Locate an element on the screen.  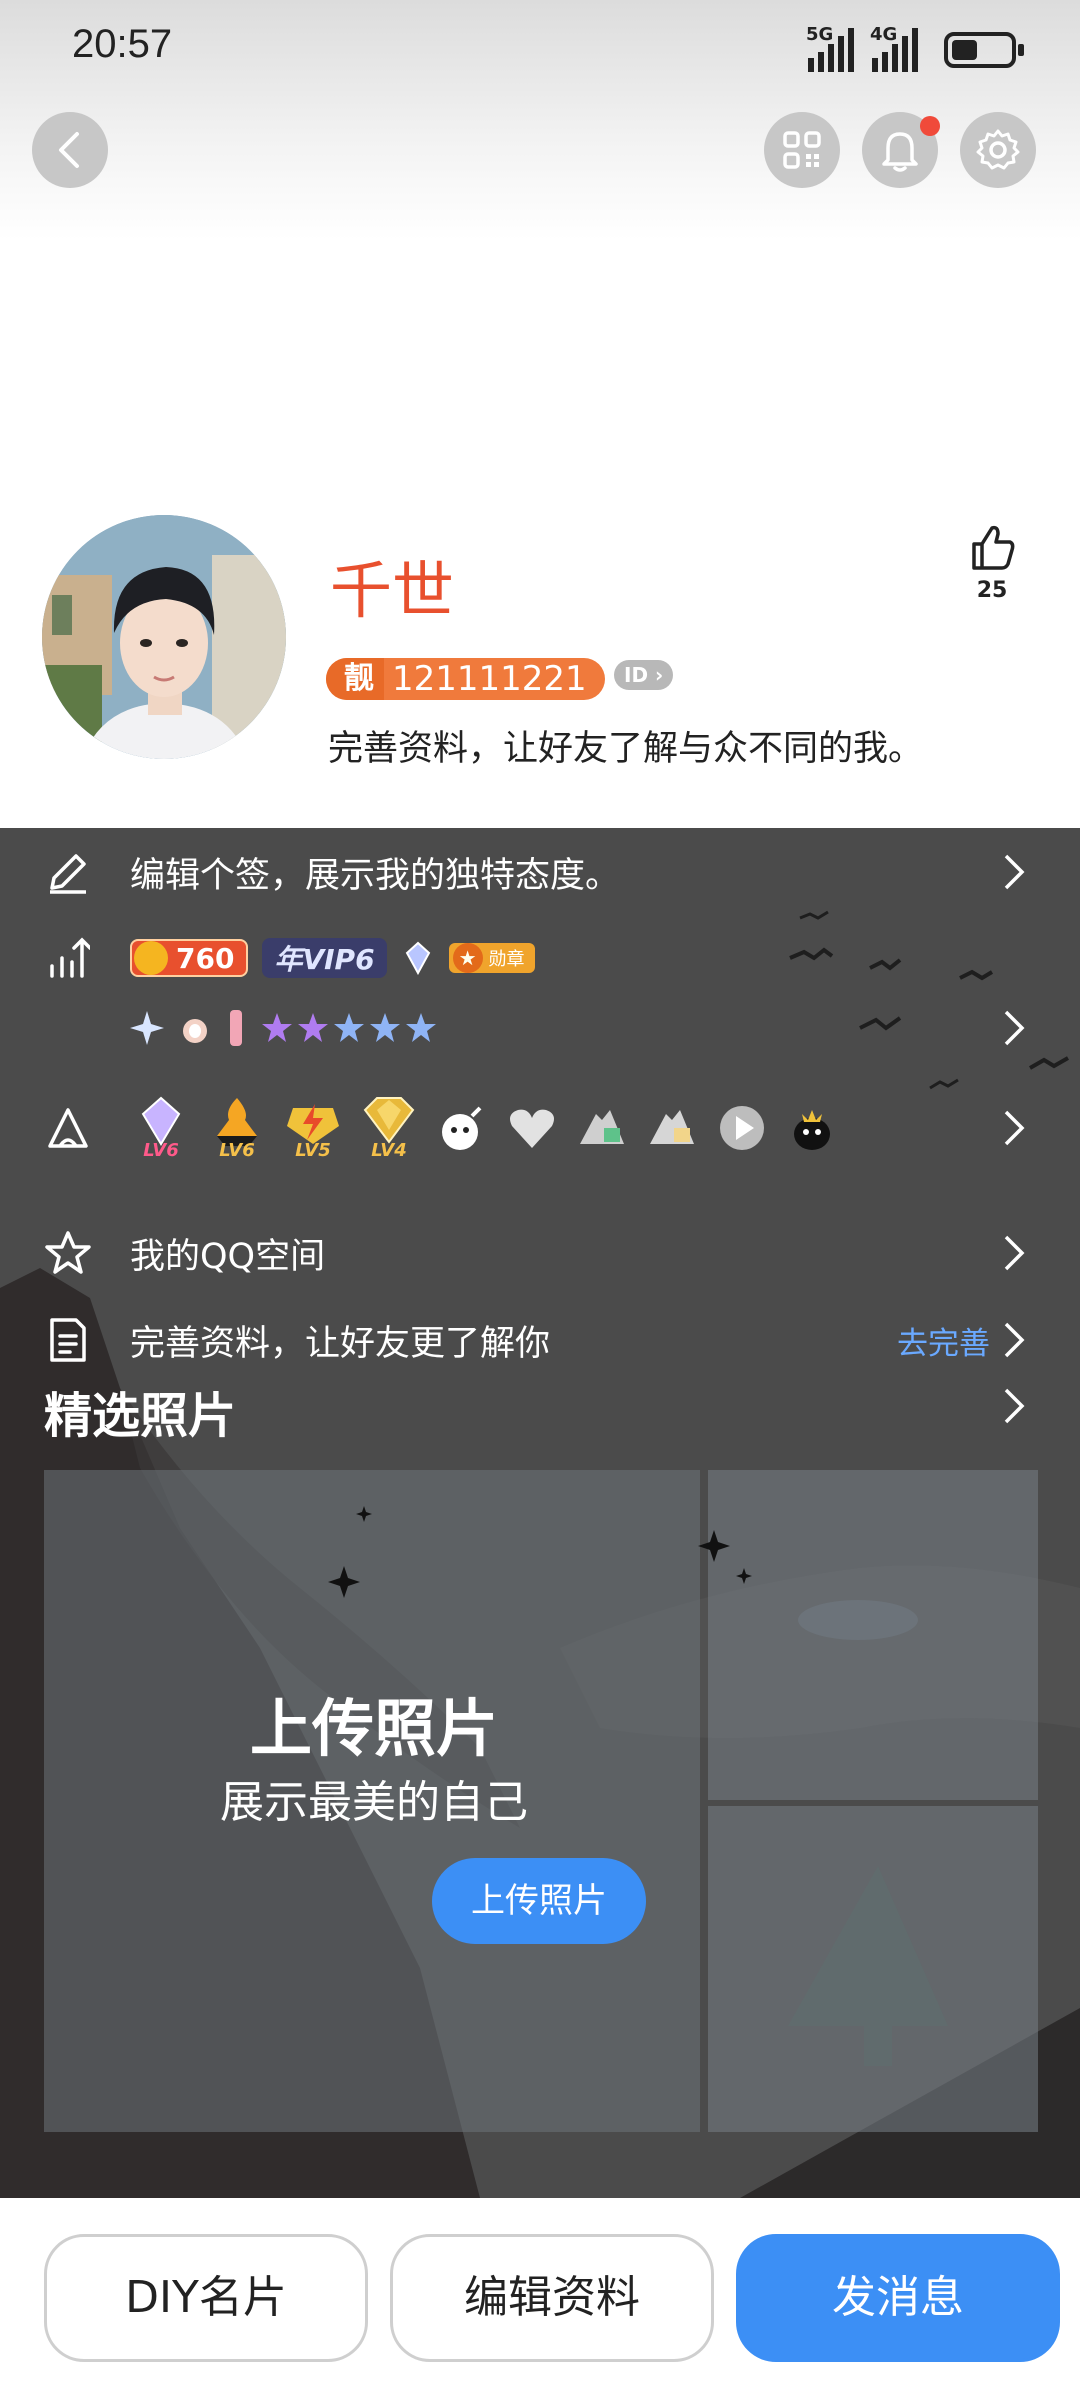
profile-name: 千世 is located at coordinates (392, 591).